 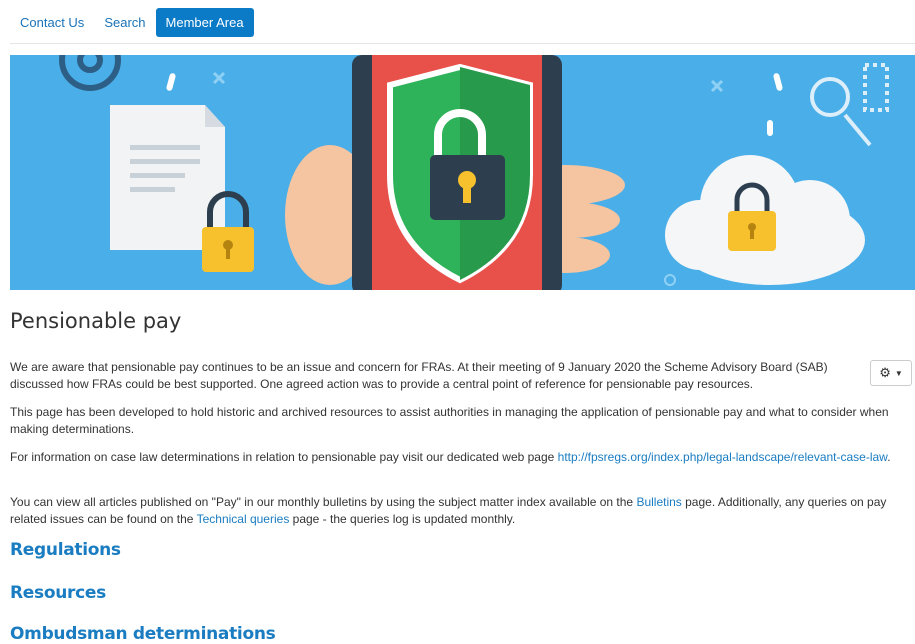 I want to click on settings-dropdown-button: ⚙ ▼, so click(x=891, y=373).